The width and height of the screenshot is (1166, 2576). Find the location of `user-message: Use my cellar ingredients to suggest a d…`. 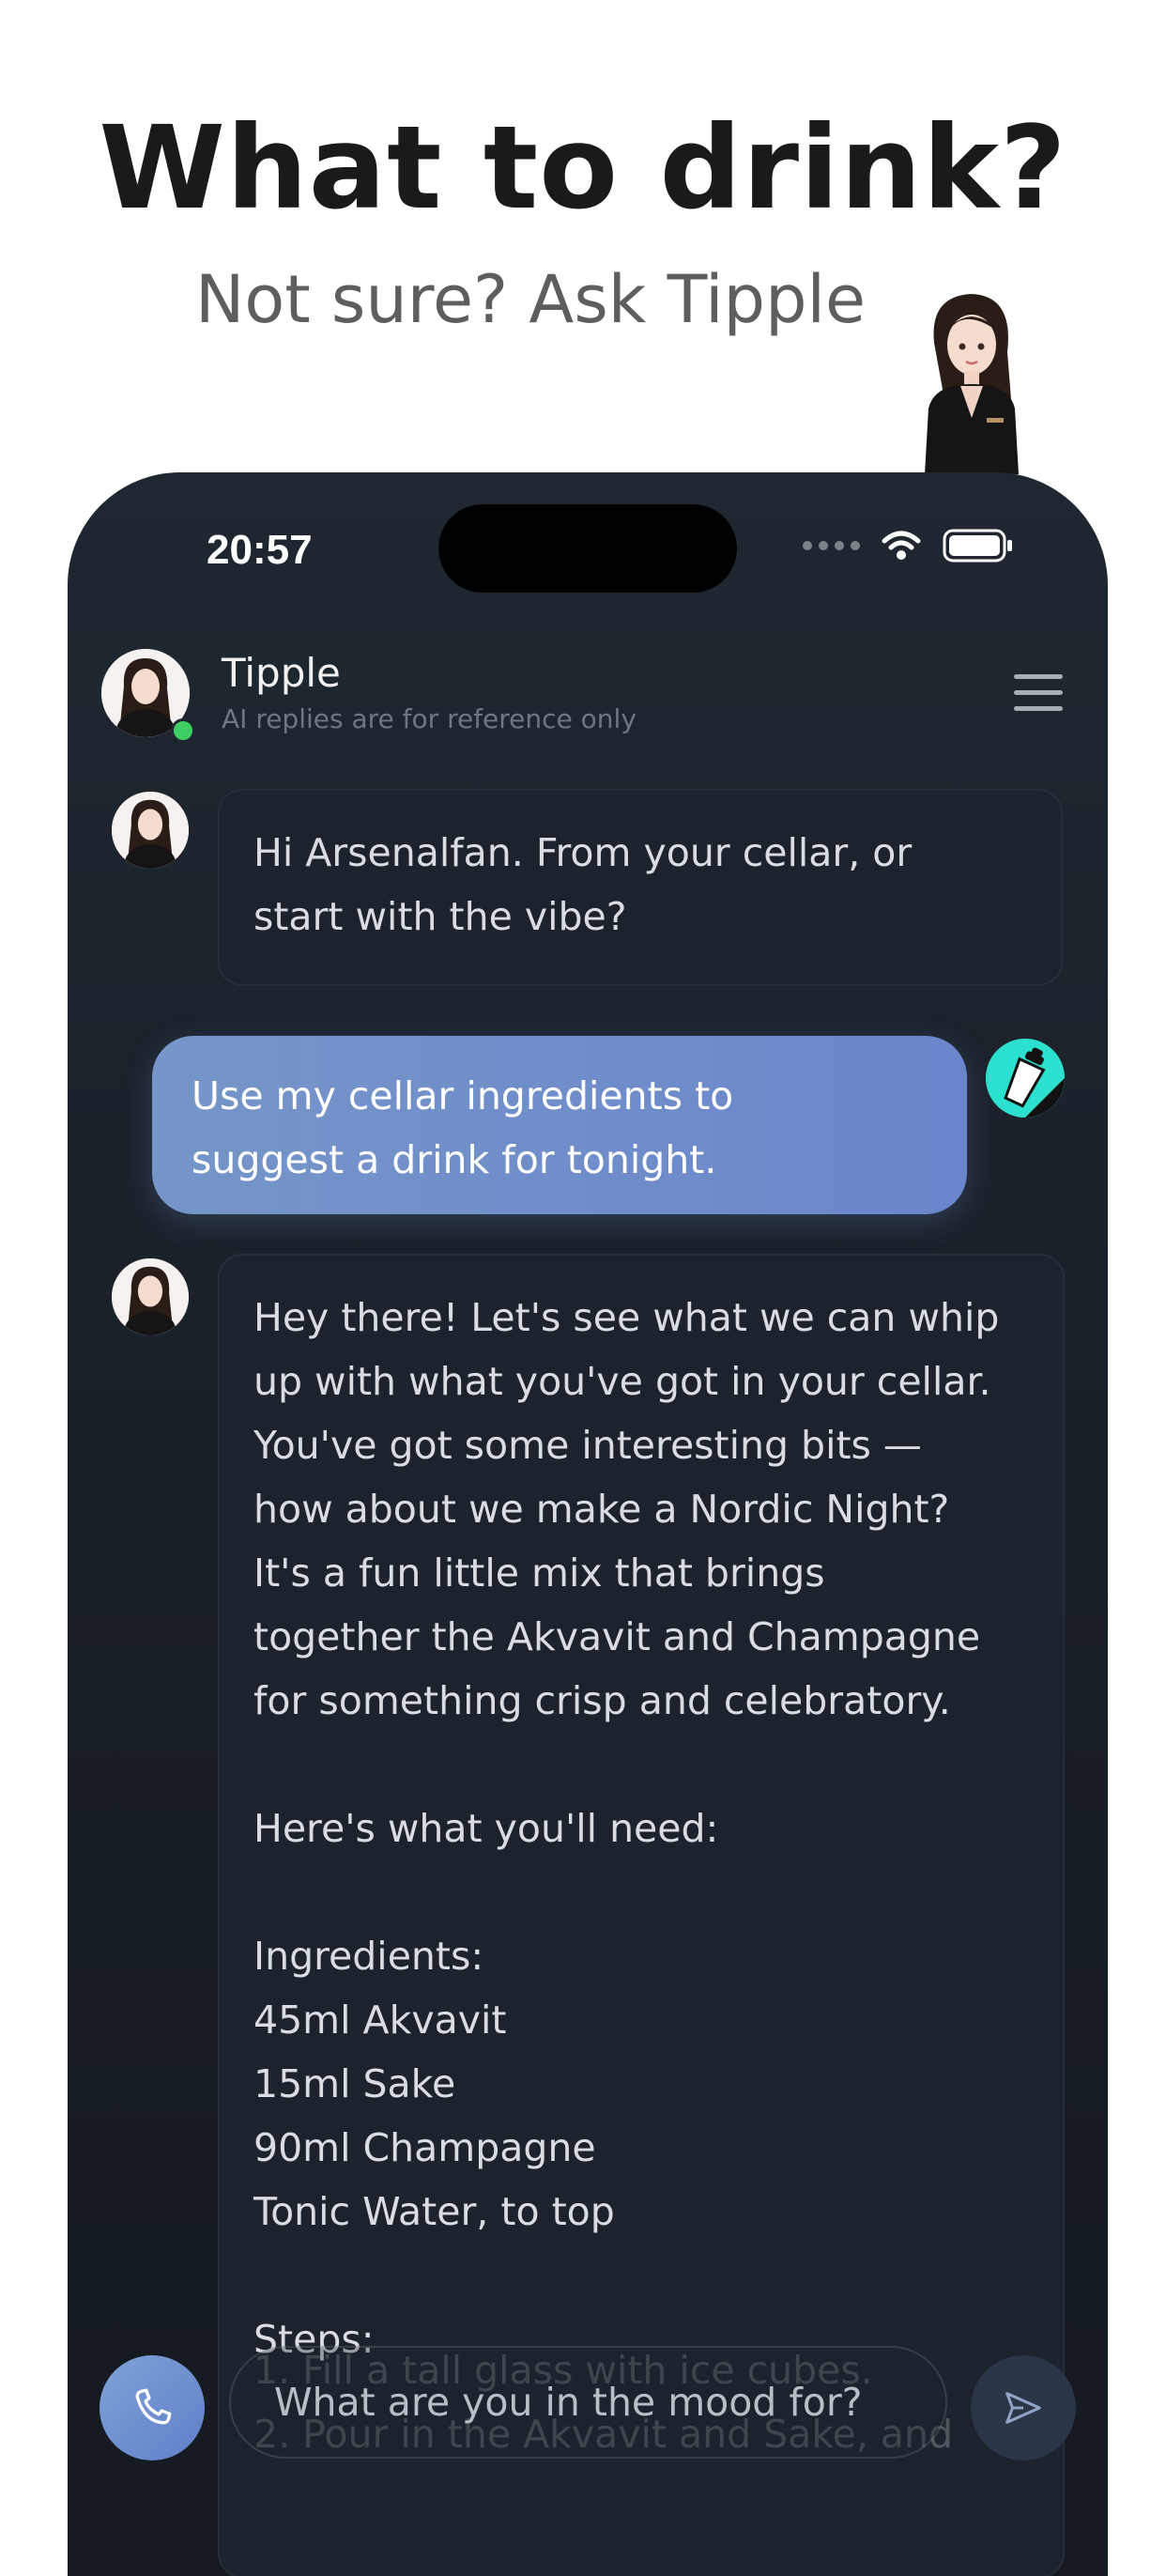

user-message: Use my cellar ingredients to suggest a d… is located at coordinates (559, 1125).